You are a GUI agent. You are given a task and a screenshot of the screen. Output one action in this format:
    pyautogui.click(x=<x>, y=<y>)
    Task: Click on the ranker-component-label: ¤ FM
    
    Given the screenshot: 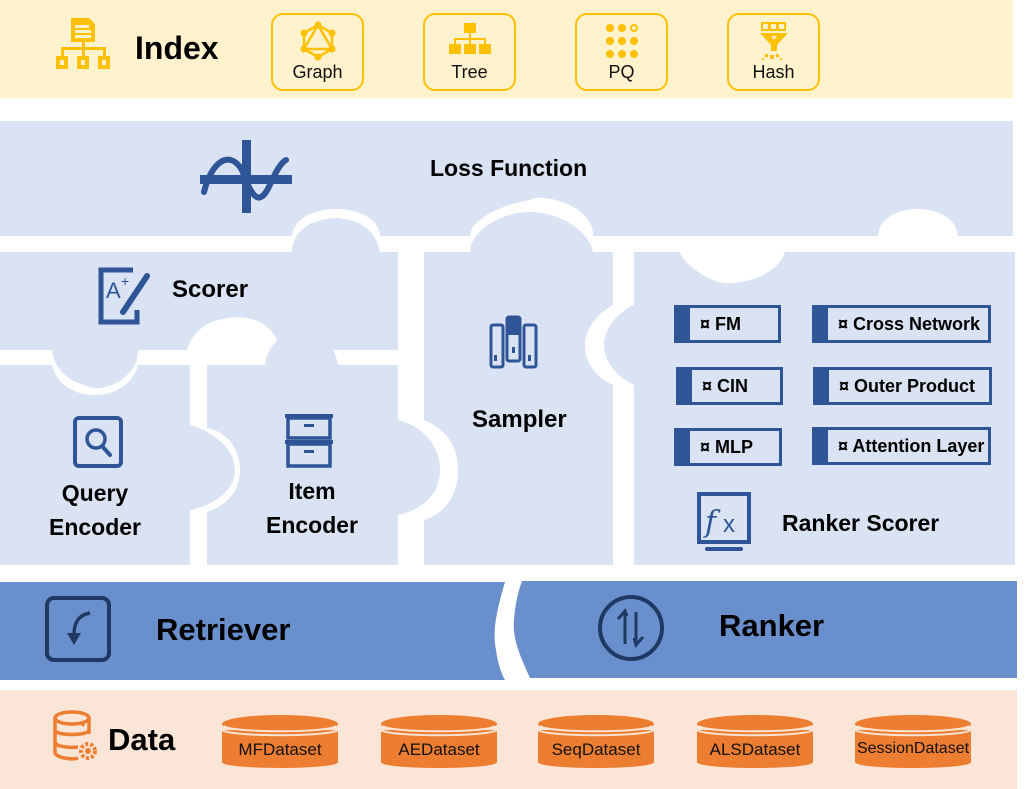 What is the action you would take?
    pyautogui.click(x=721, y=324)
    